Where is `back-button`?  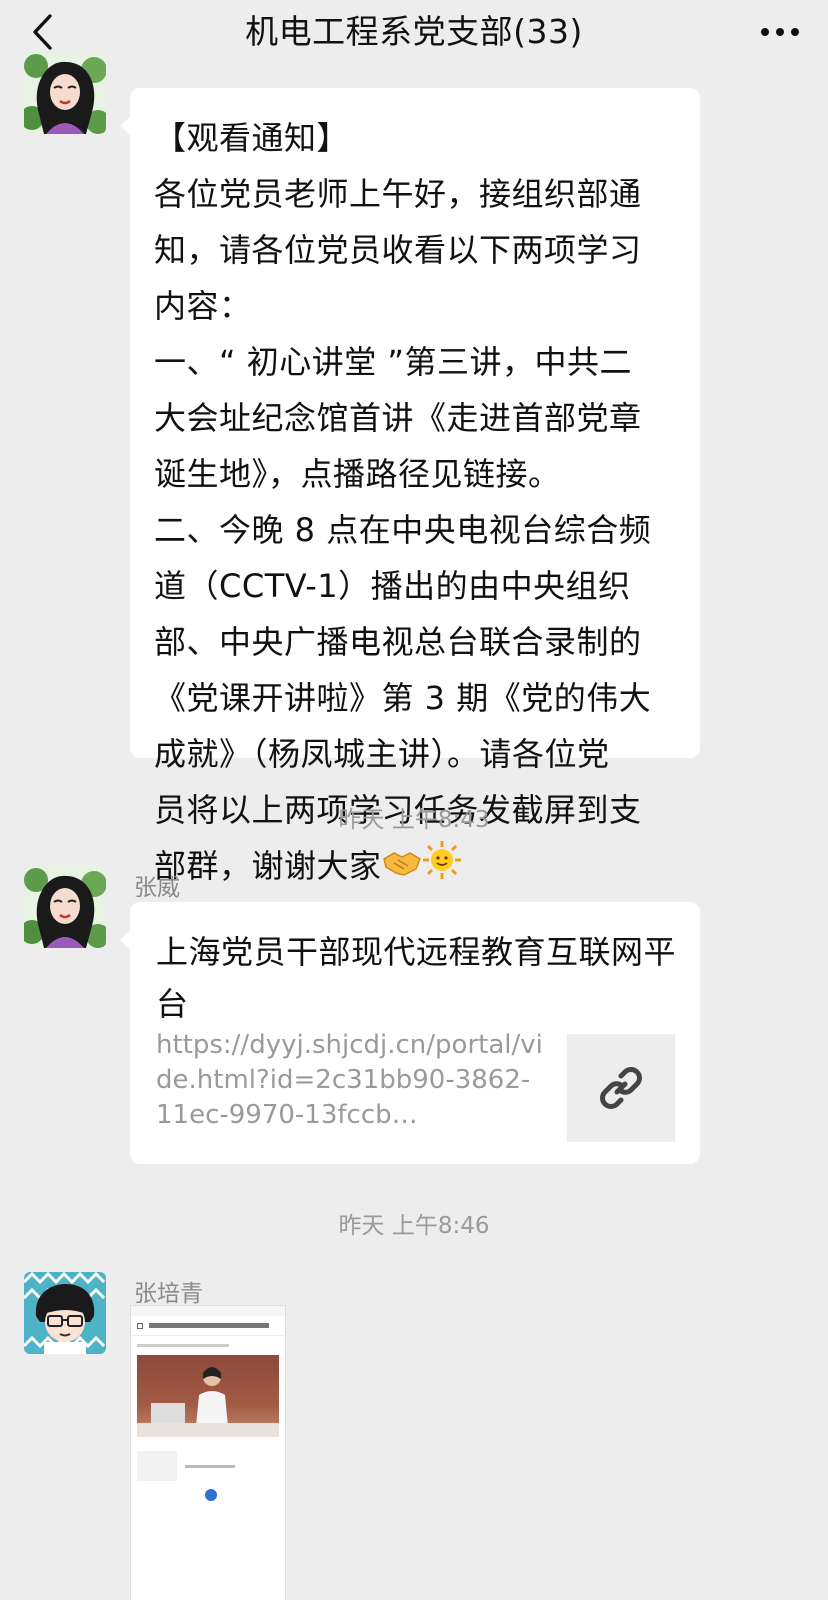
back-button is located at coordinates (42, 32).